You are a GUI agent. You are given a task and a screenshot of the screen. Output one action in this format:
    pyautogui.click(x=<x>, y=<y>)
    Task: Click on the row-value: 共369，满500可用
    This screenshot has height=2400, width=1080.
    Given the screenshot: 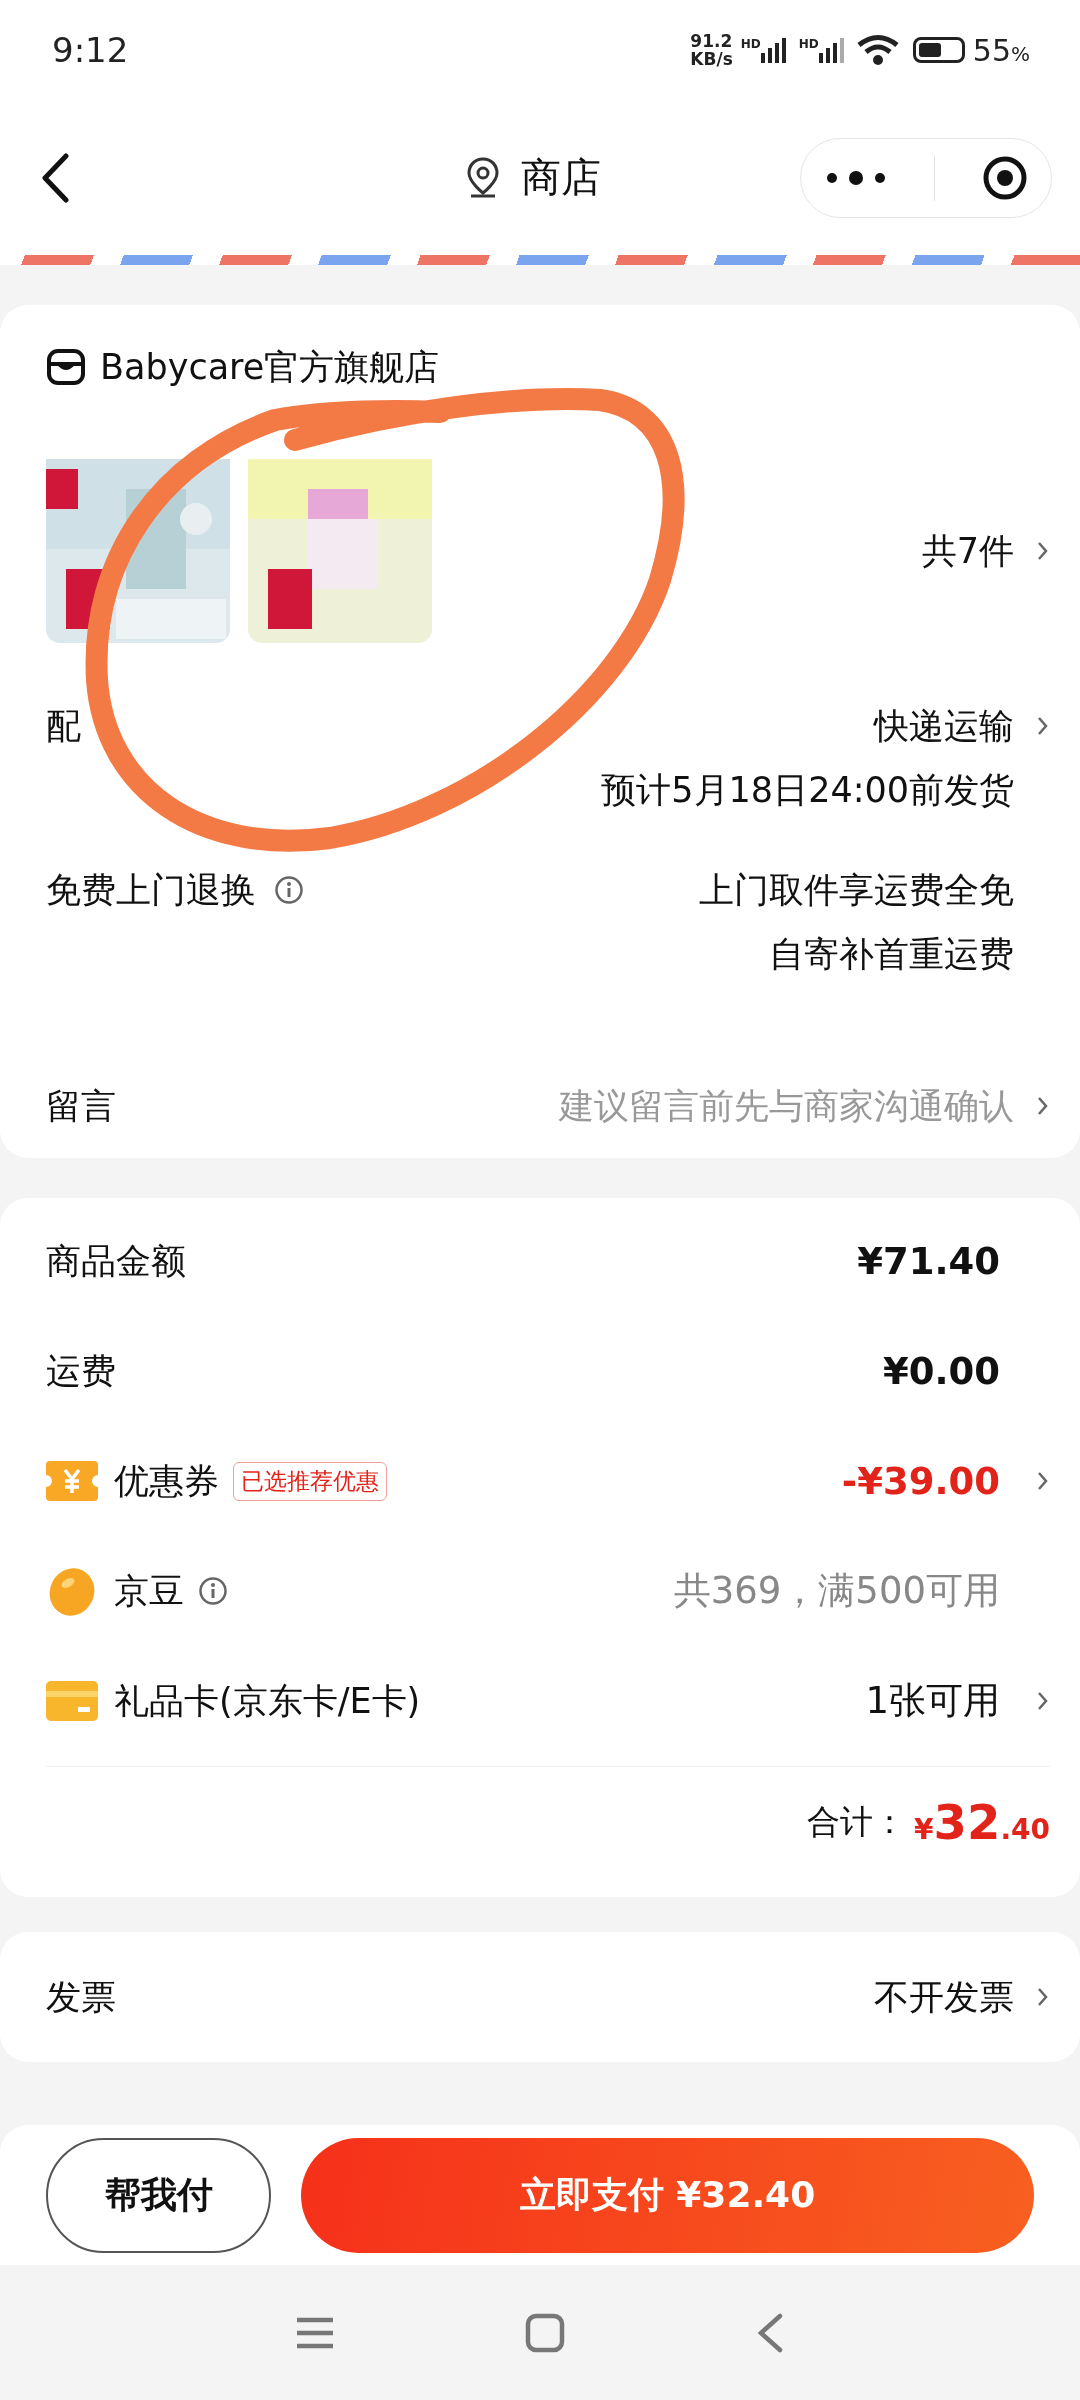 What is the action you would take?
    pyautogui.click(x=836, y=1591)
    